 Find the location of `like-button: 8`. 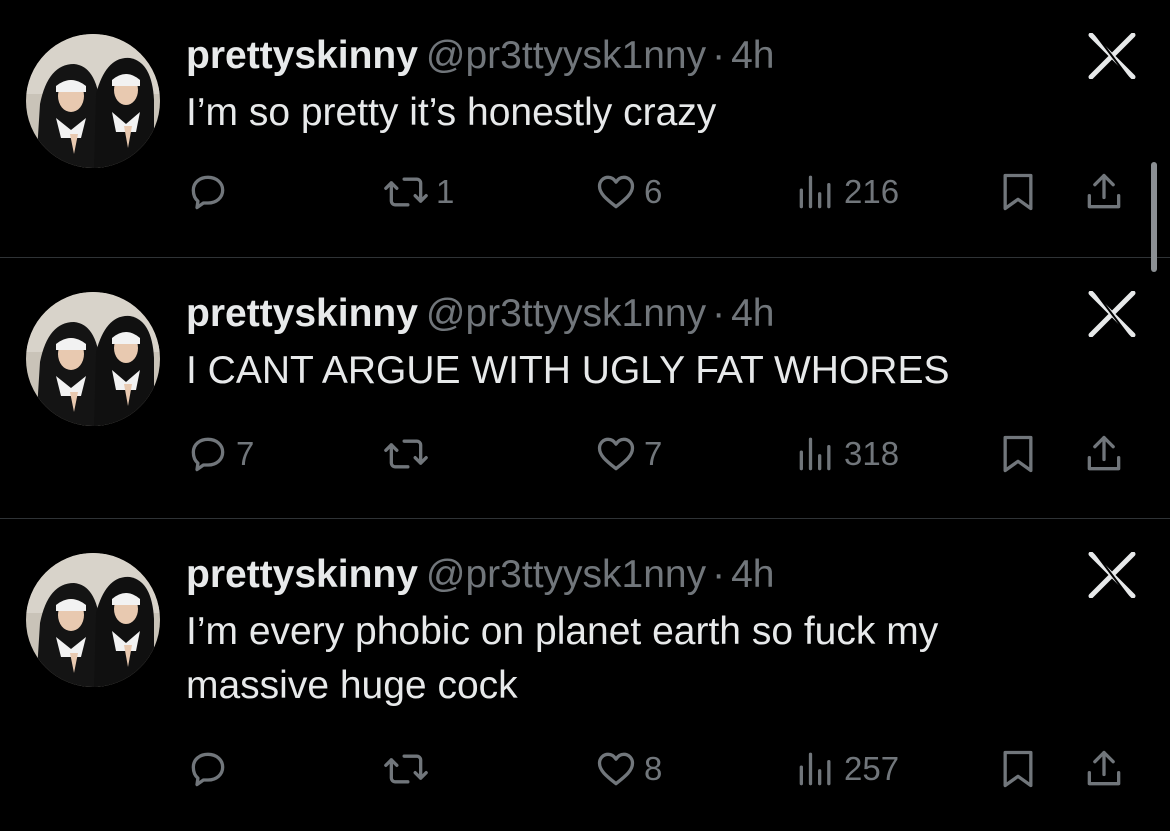

like-button: 8 is located at coordinates (628, 769).